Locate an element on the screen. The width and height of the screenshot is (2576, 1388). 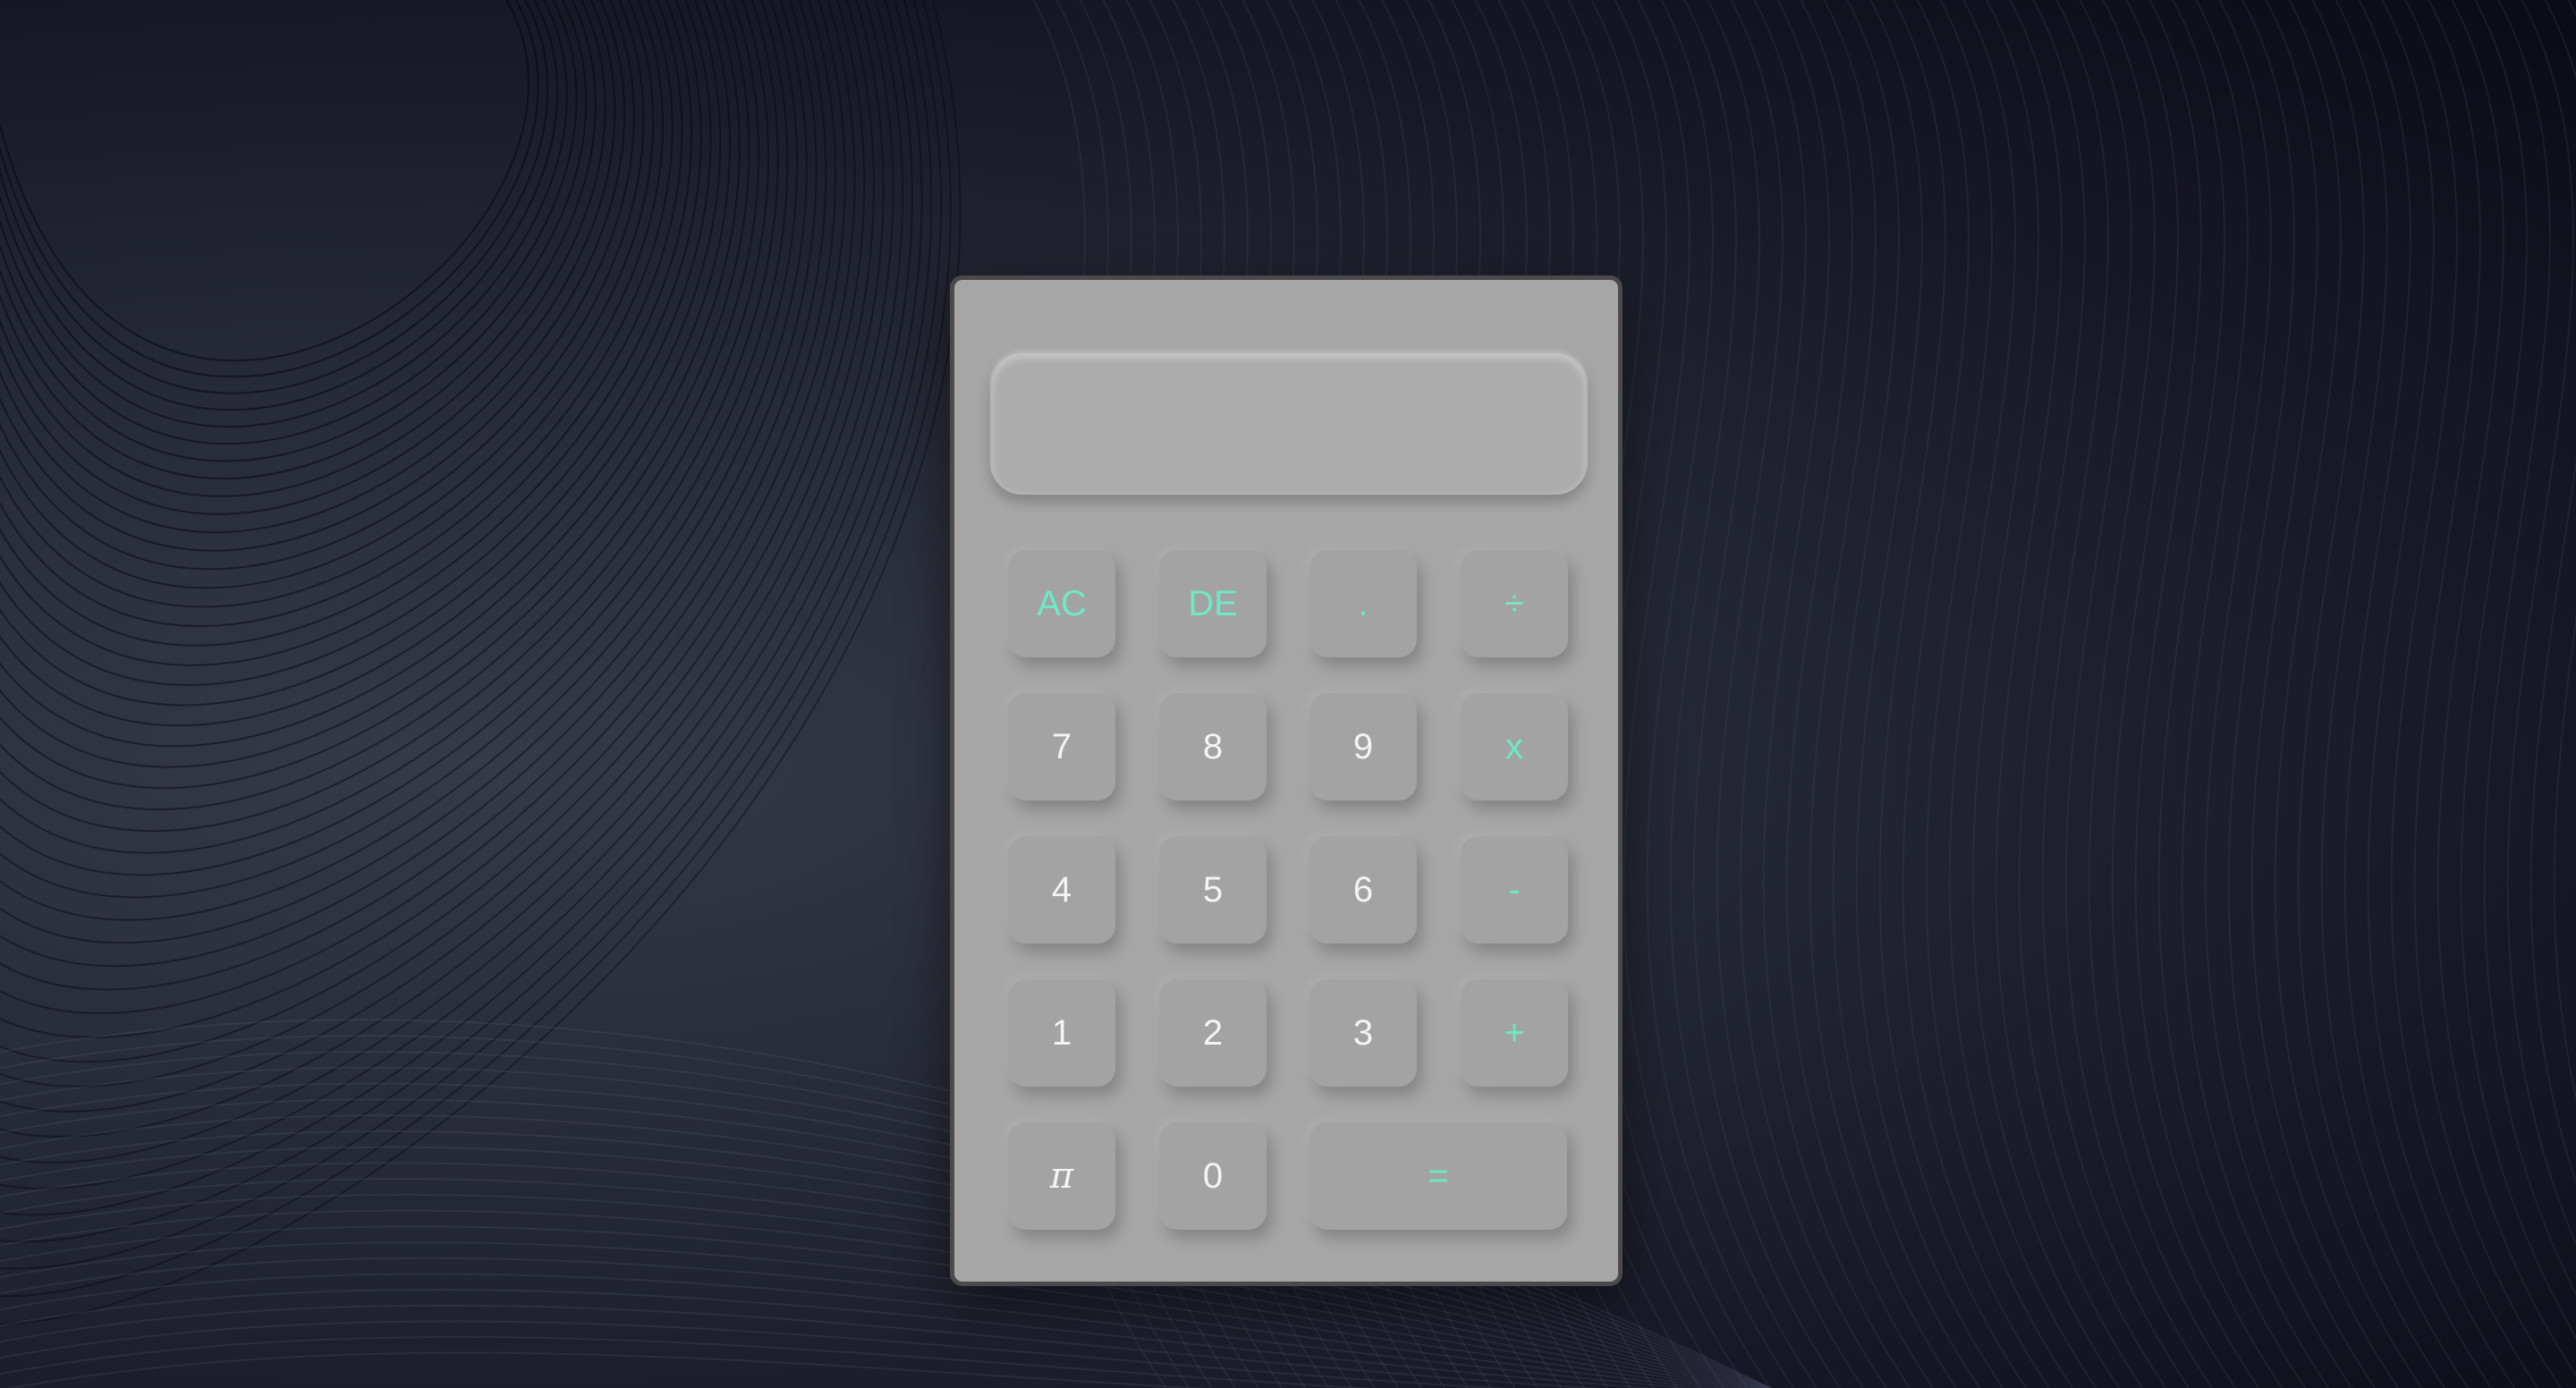
subtract-button: - is located at coordinates (1514, 890).